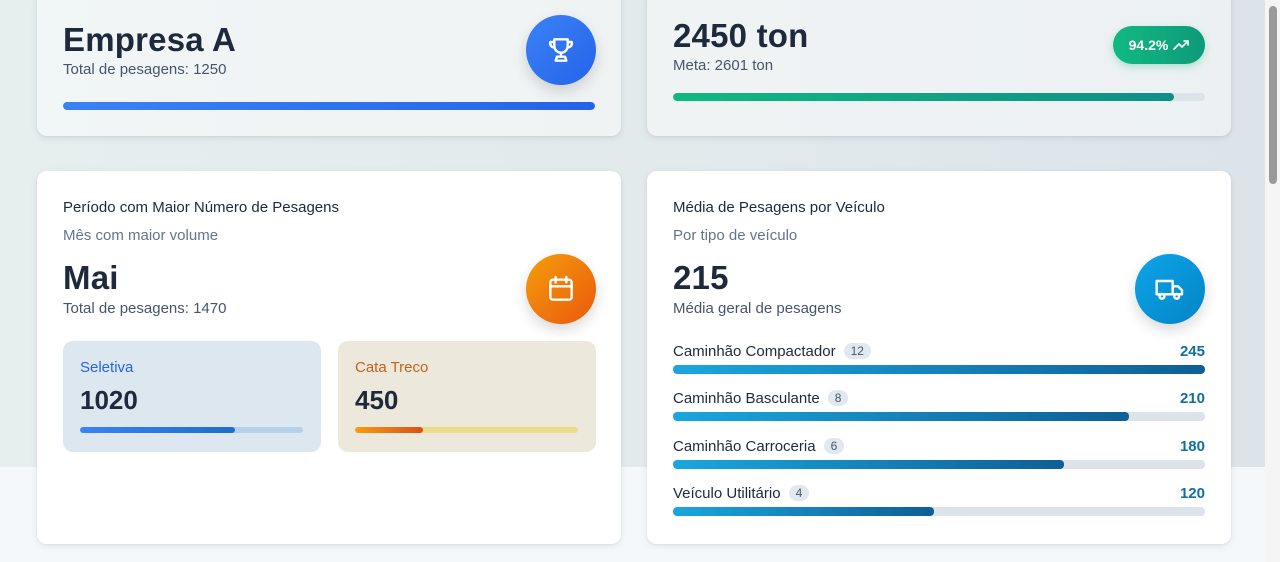  Describe the element at coordinates (701, 277) in the screenshot. I see `vehicle-average-value: 215` at that location.